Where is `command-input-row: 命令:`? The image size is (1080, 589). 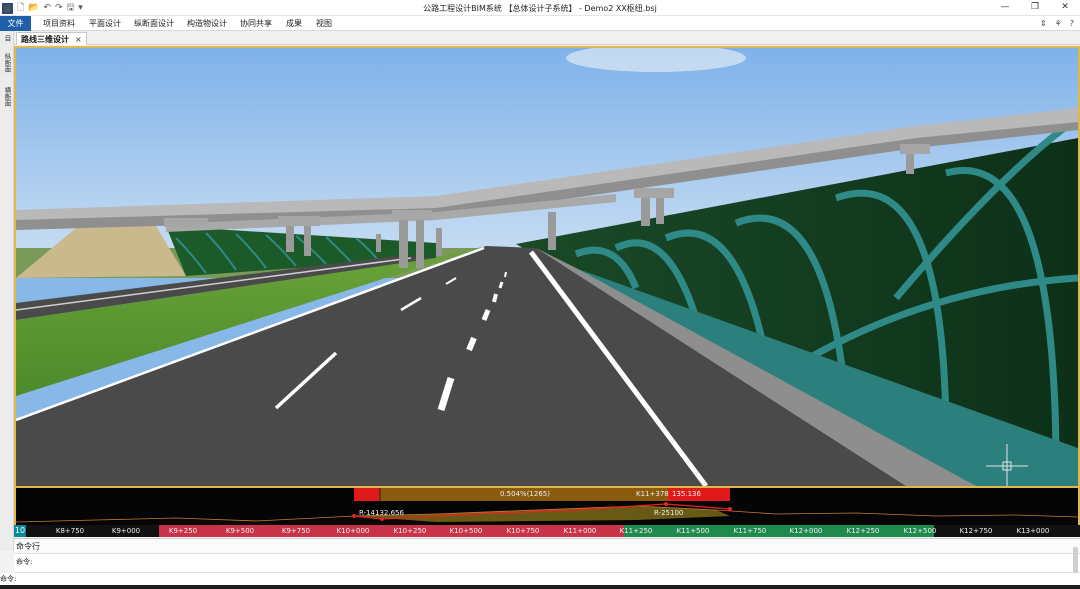 command-input-row: 命令: is located at coordinates (540, 579).